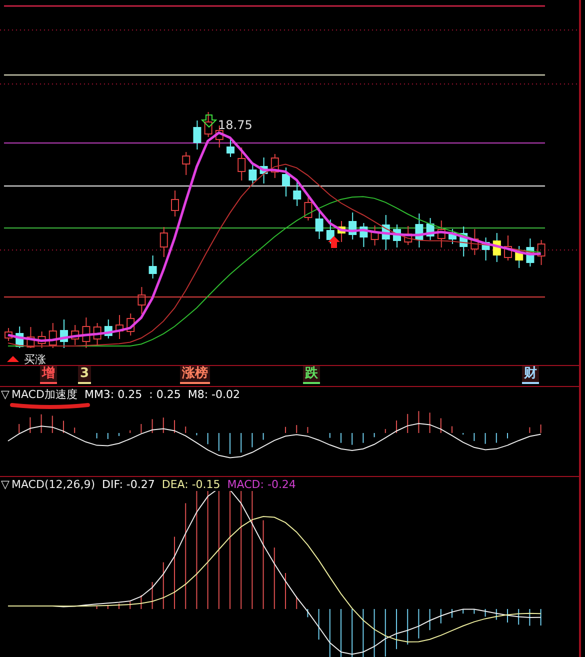  What do you see at coordinates (53, 484) in the screenshot?
I see `indicator-name: MACD(12,26,9)` at bounding box center [53, 484].